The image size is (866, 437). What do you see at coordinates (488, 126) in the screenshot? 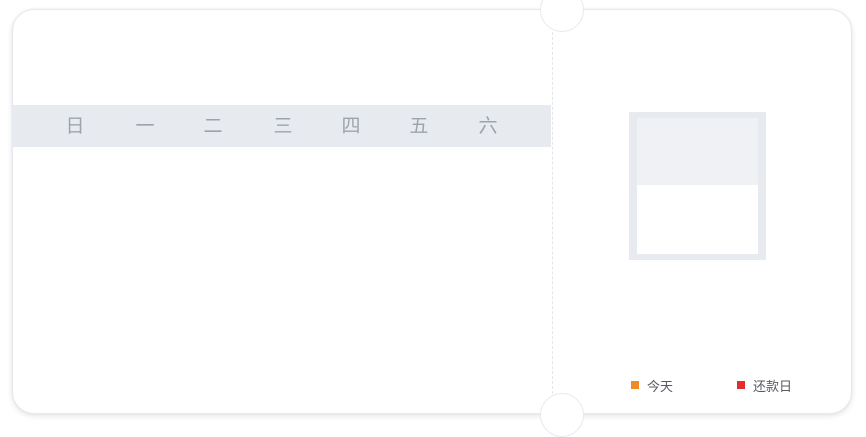
I see `weekday-sat: 六` at bounding box center [488, 126].